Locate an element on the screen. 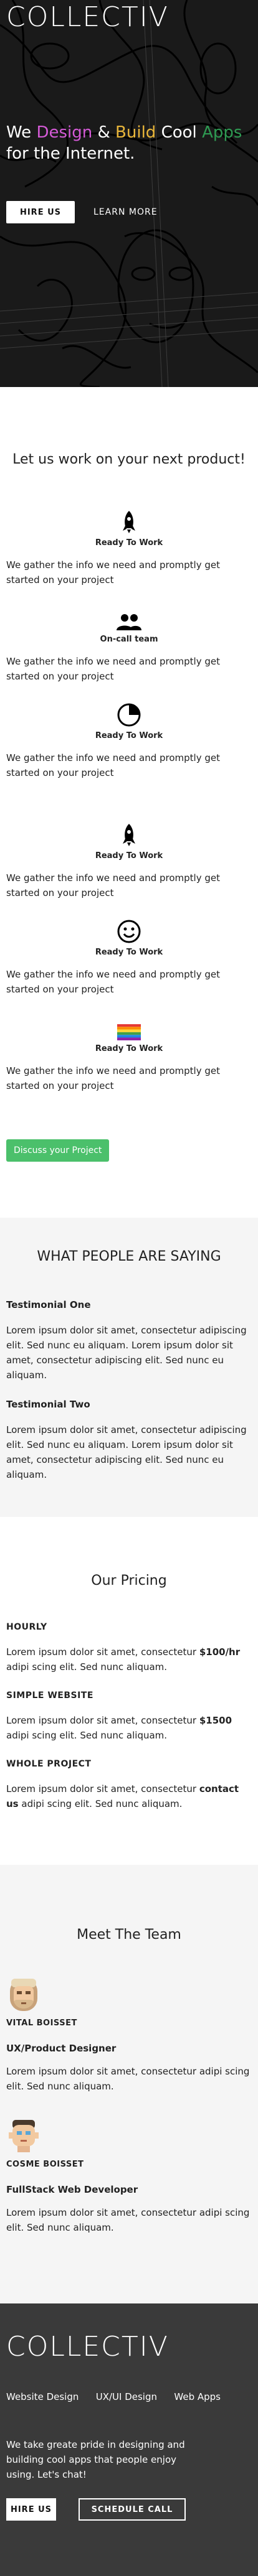 The image size is (258, 2576). footer-hire-us-button: HIRE US is located at coordinates (31, 2509).